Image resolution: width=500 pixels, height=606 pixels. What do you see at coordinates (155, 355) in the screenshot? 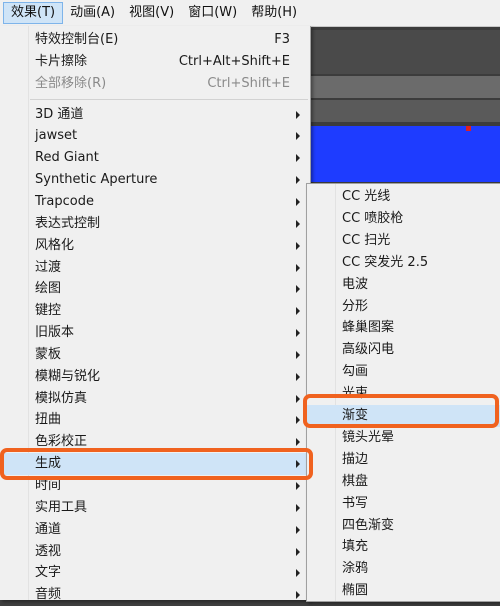
I see `menu-item-category-11: 蒙板` at bounding box center [155, 355].